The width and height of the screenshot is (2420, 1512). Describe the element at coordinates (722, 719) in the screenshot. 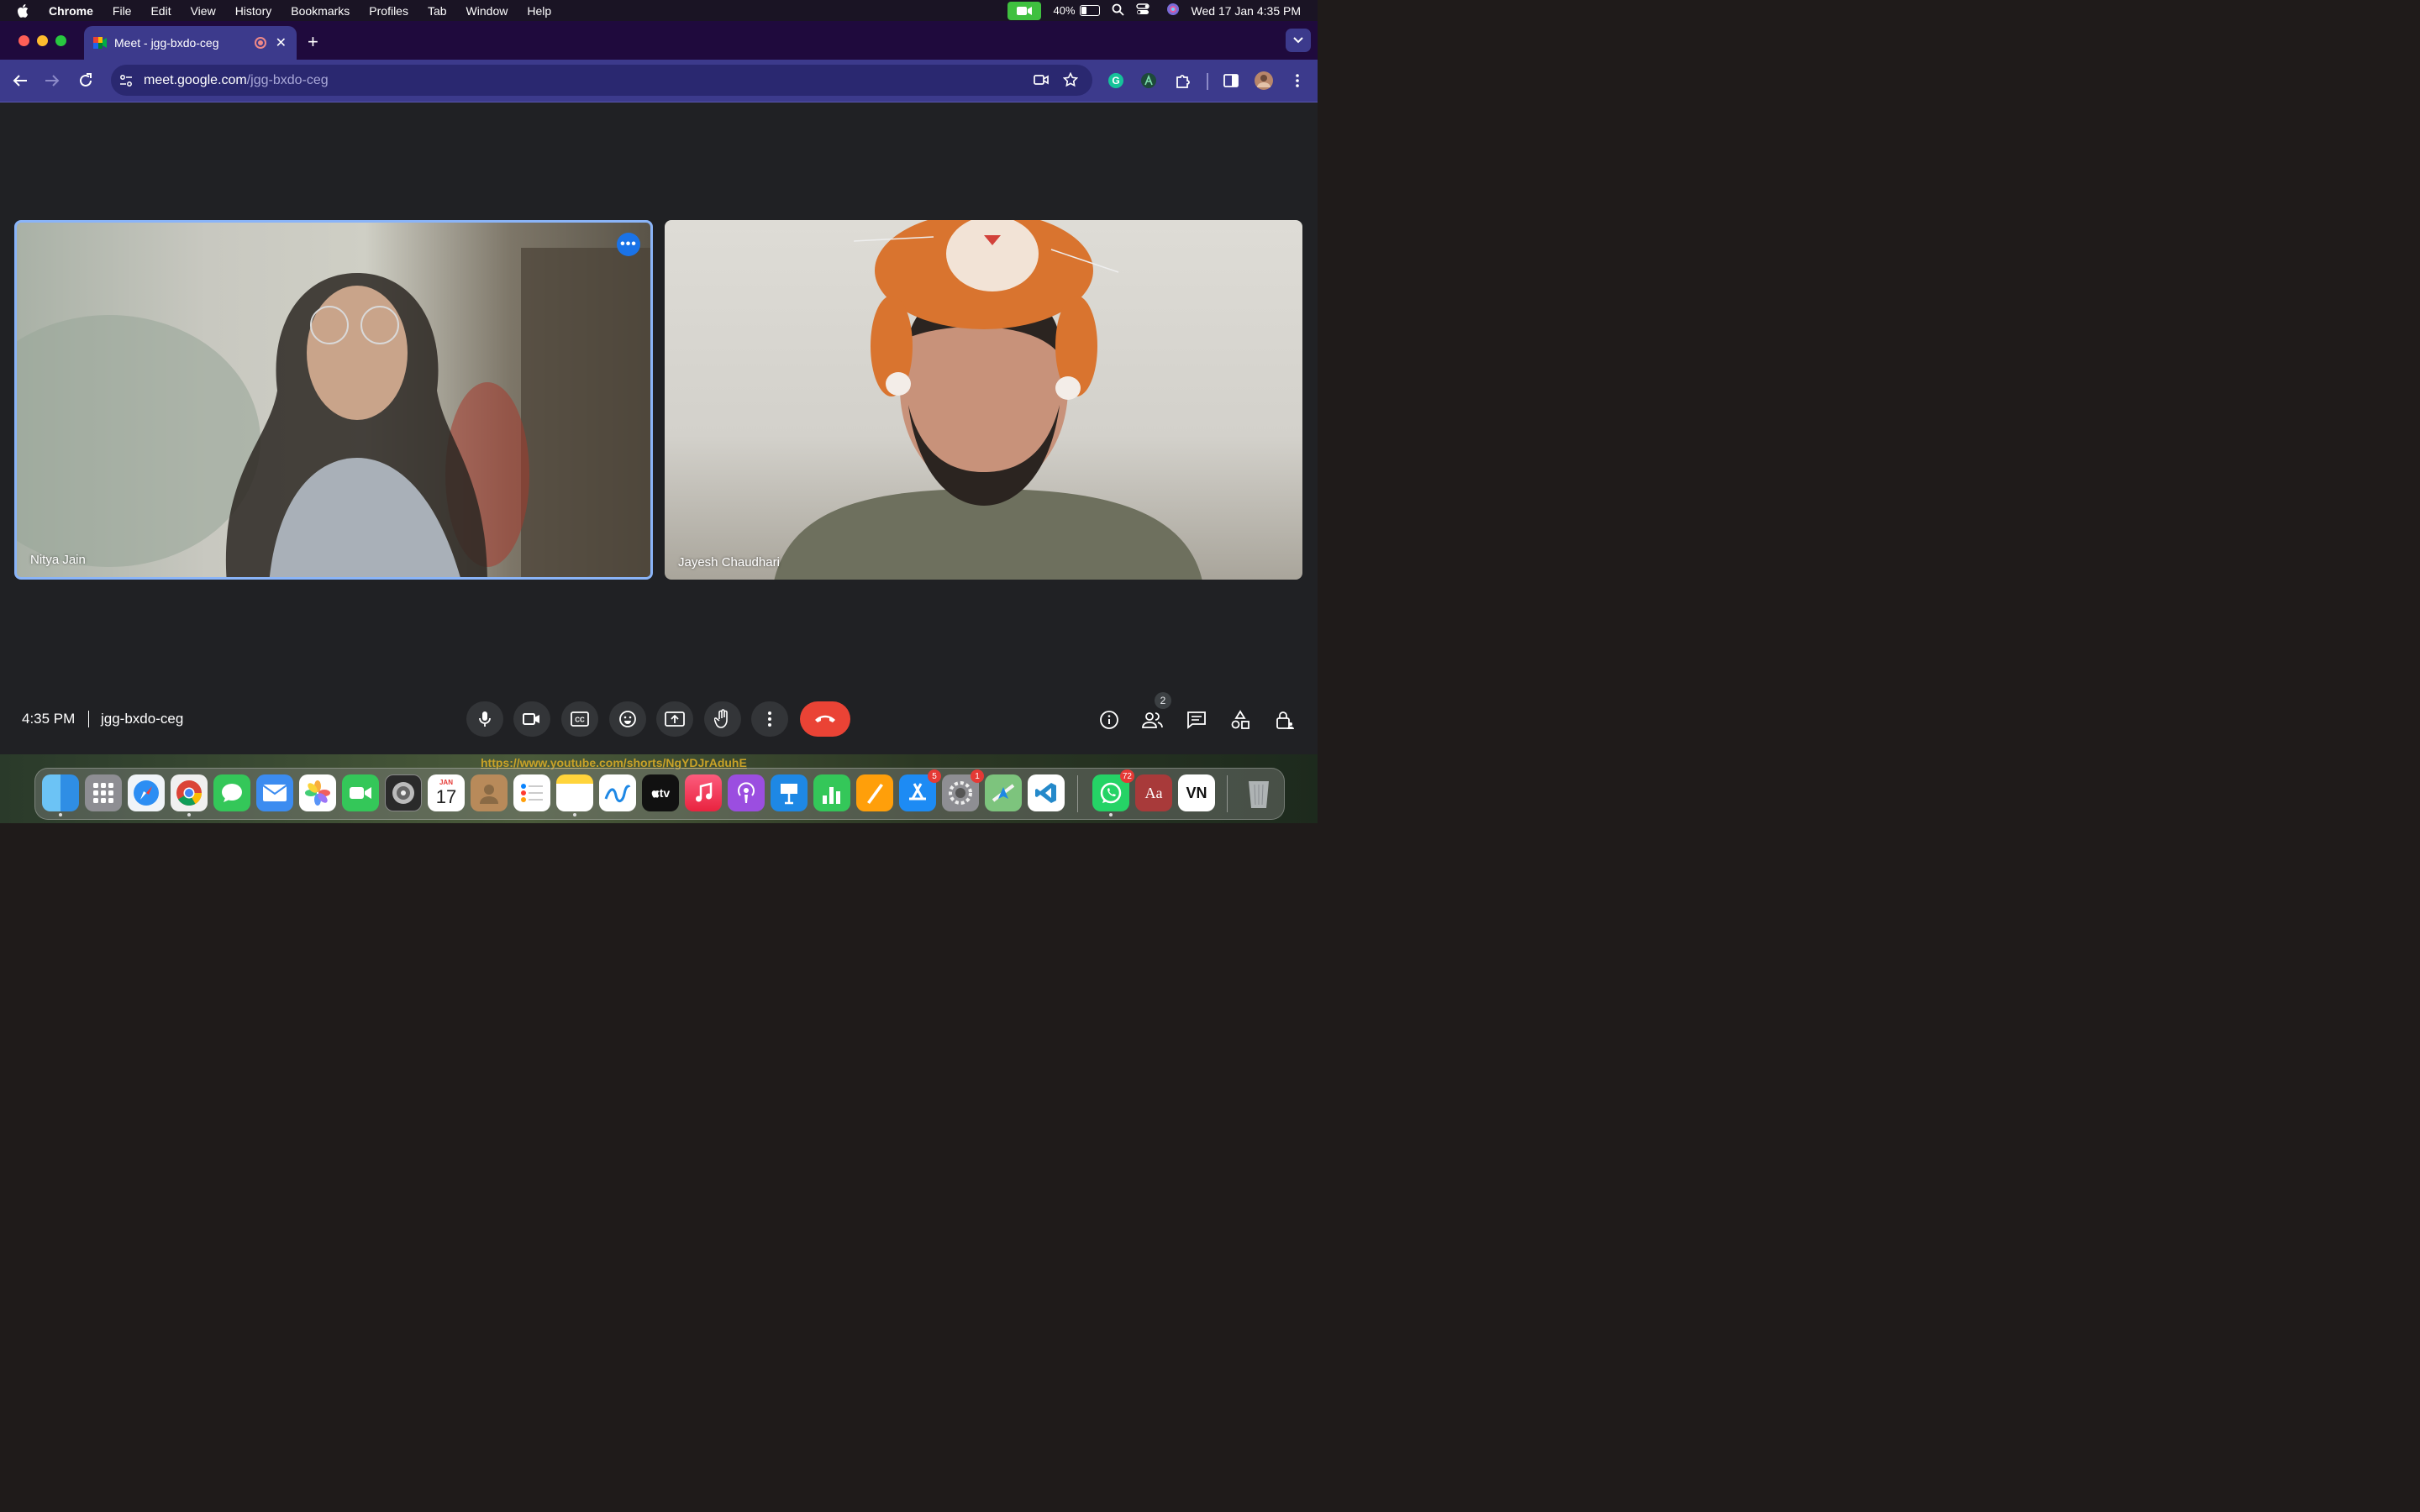

I see `raise-hand-button` at that location.